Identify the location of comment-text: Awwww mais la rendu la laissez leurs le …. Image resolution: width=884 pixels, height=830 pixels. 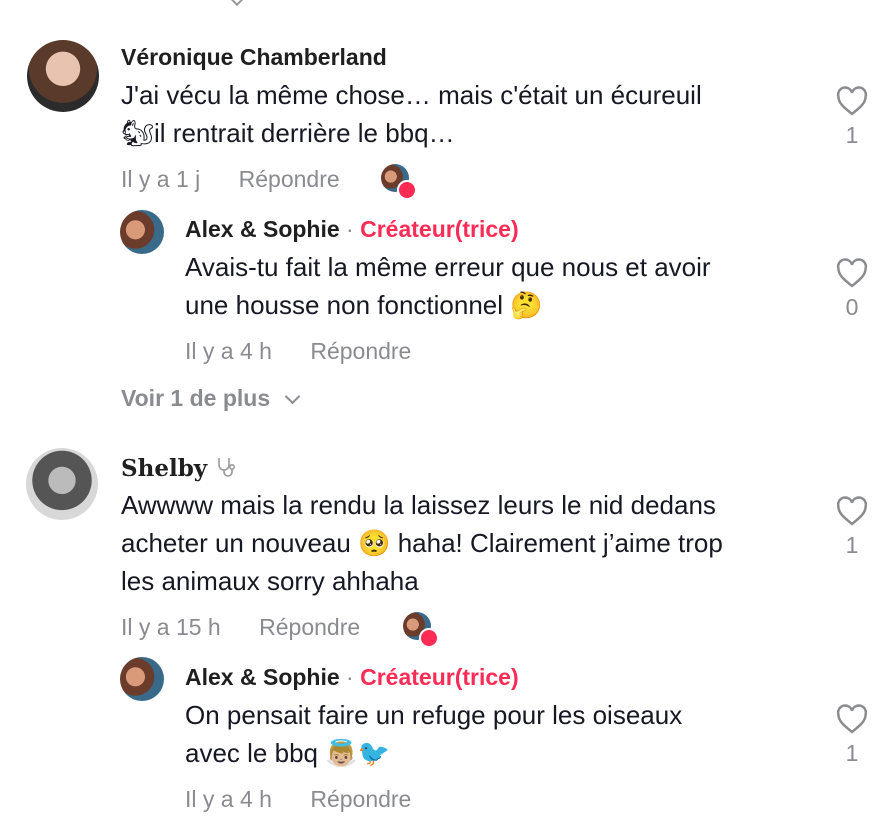
(466, 543).